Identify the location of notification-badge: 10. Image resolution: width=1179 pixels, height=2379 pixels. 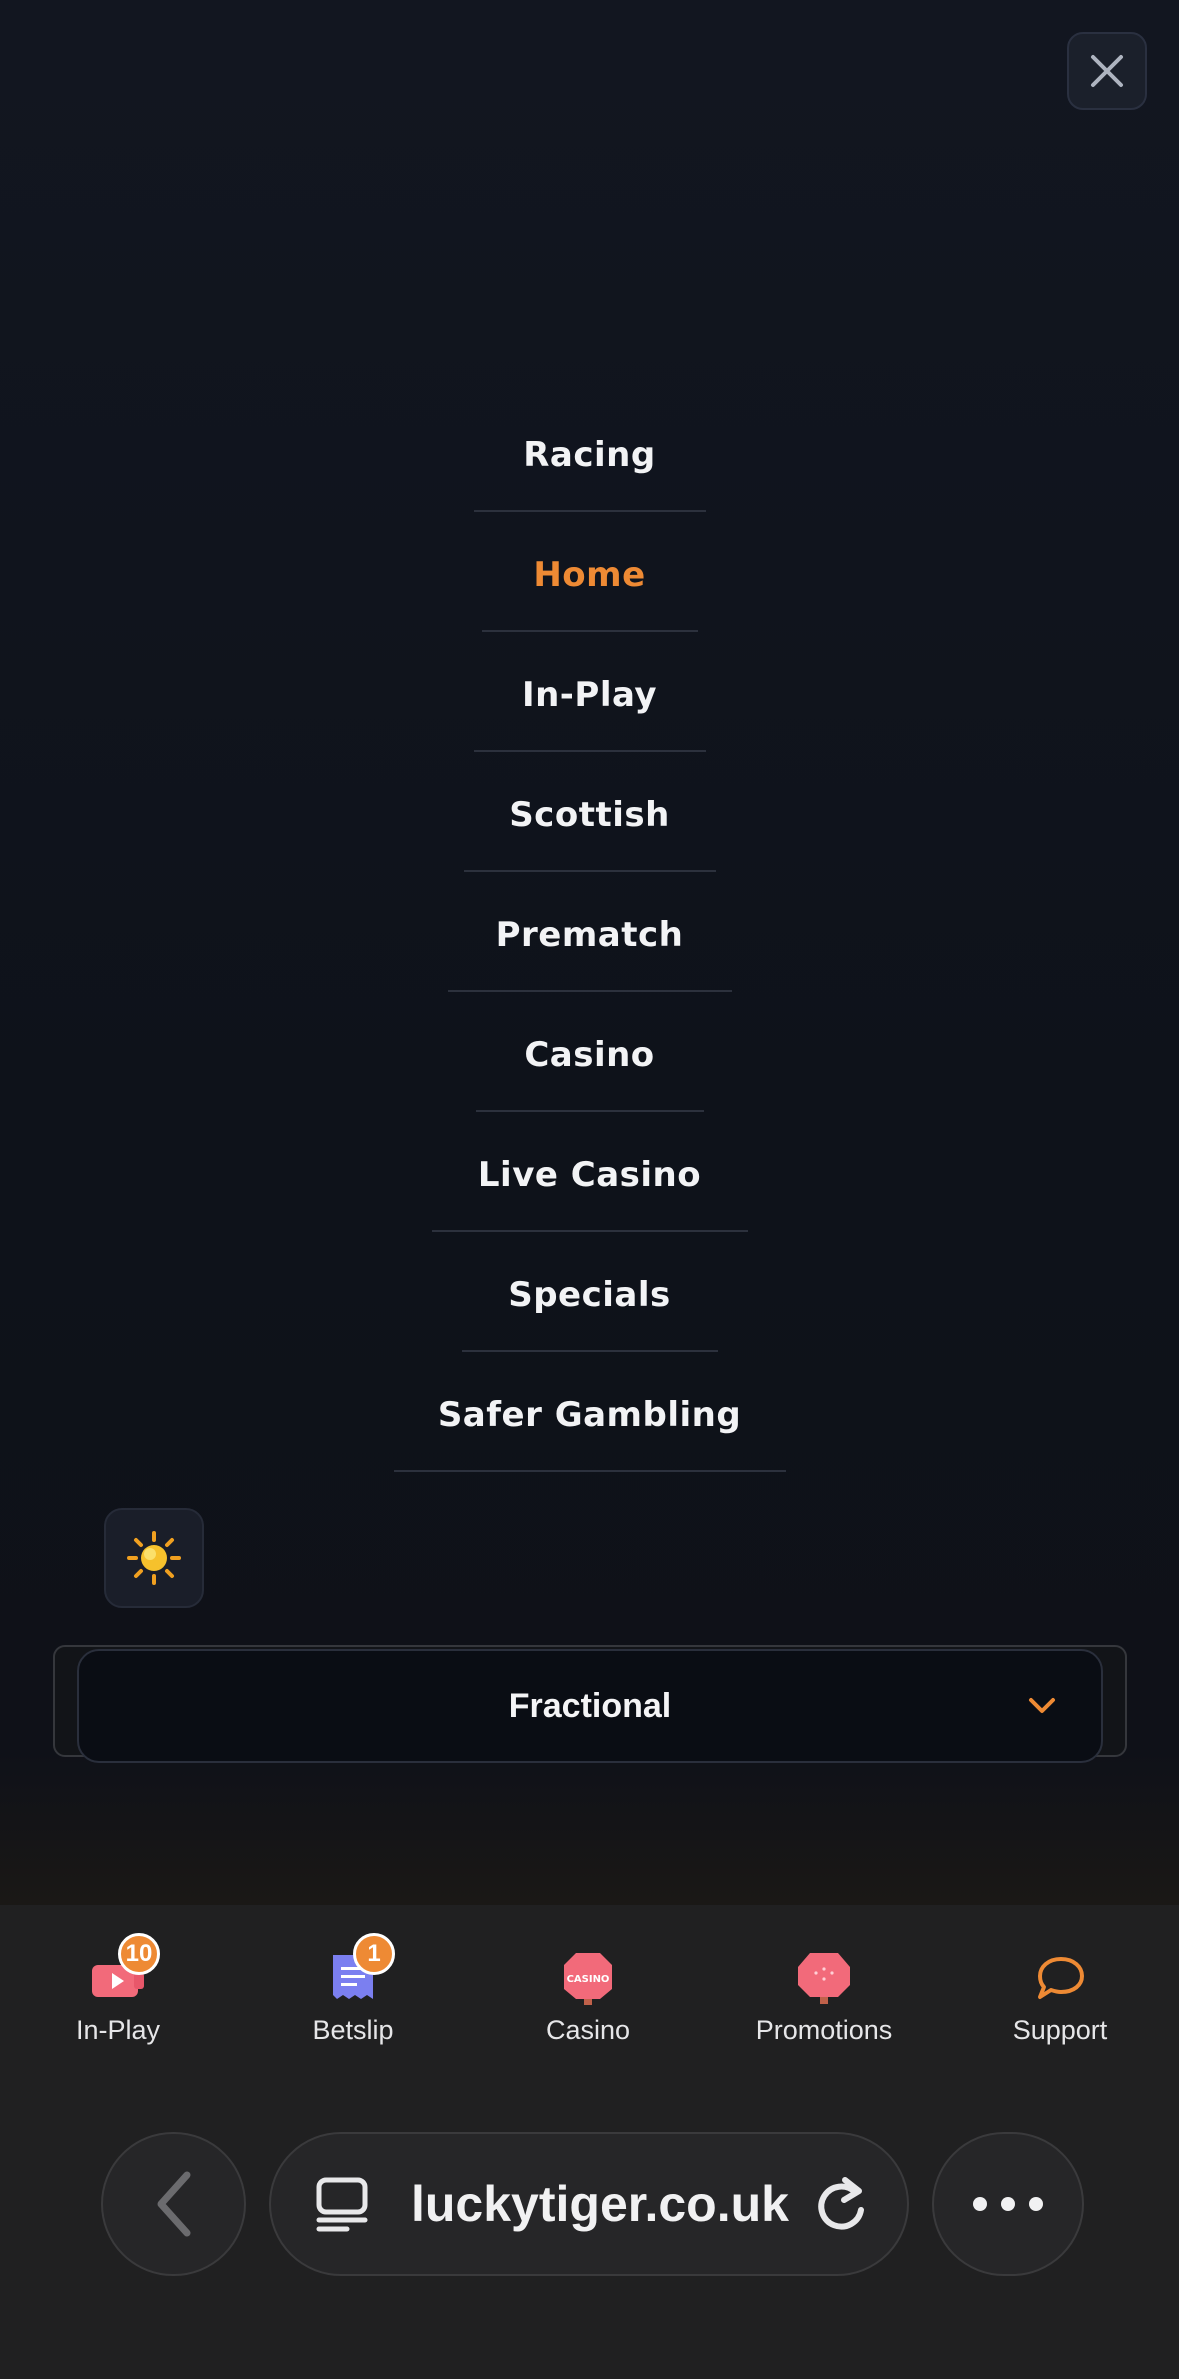
(139, 1954).